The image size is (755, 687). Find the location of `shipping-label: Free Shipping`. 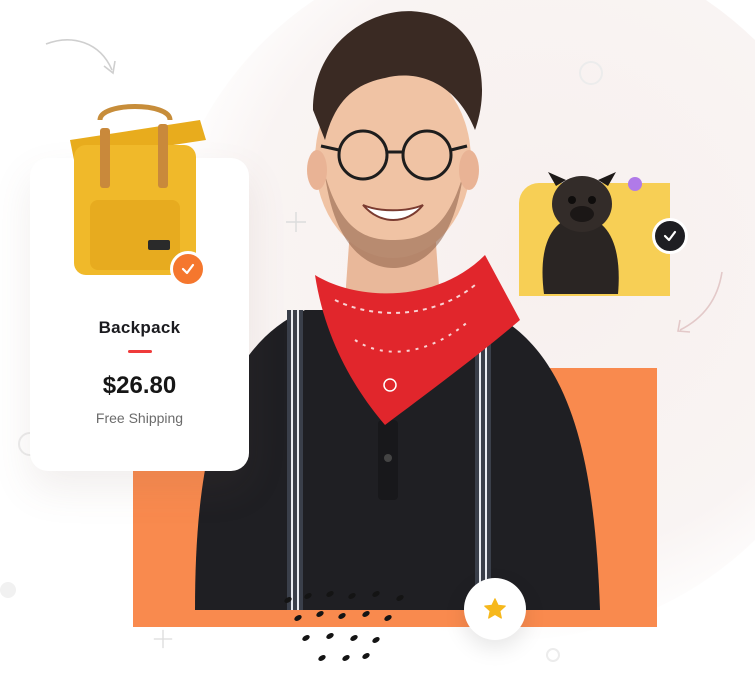

shipping-label: Free Shipping is located at coordinates (139, 418).